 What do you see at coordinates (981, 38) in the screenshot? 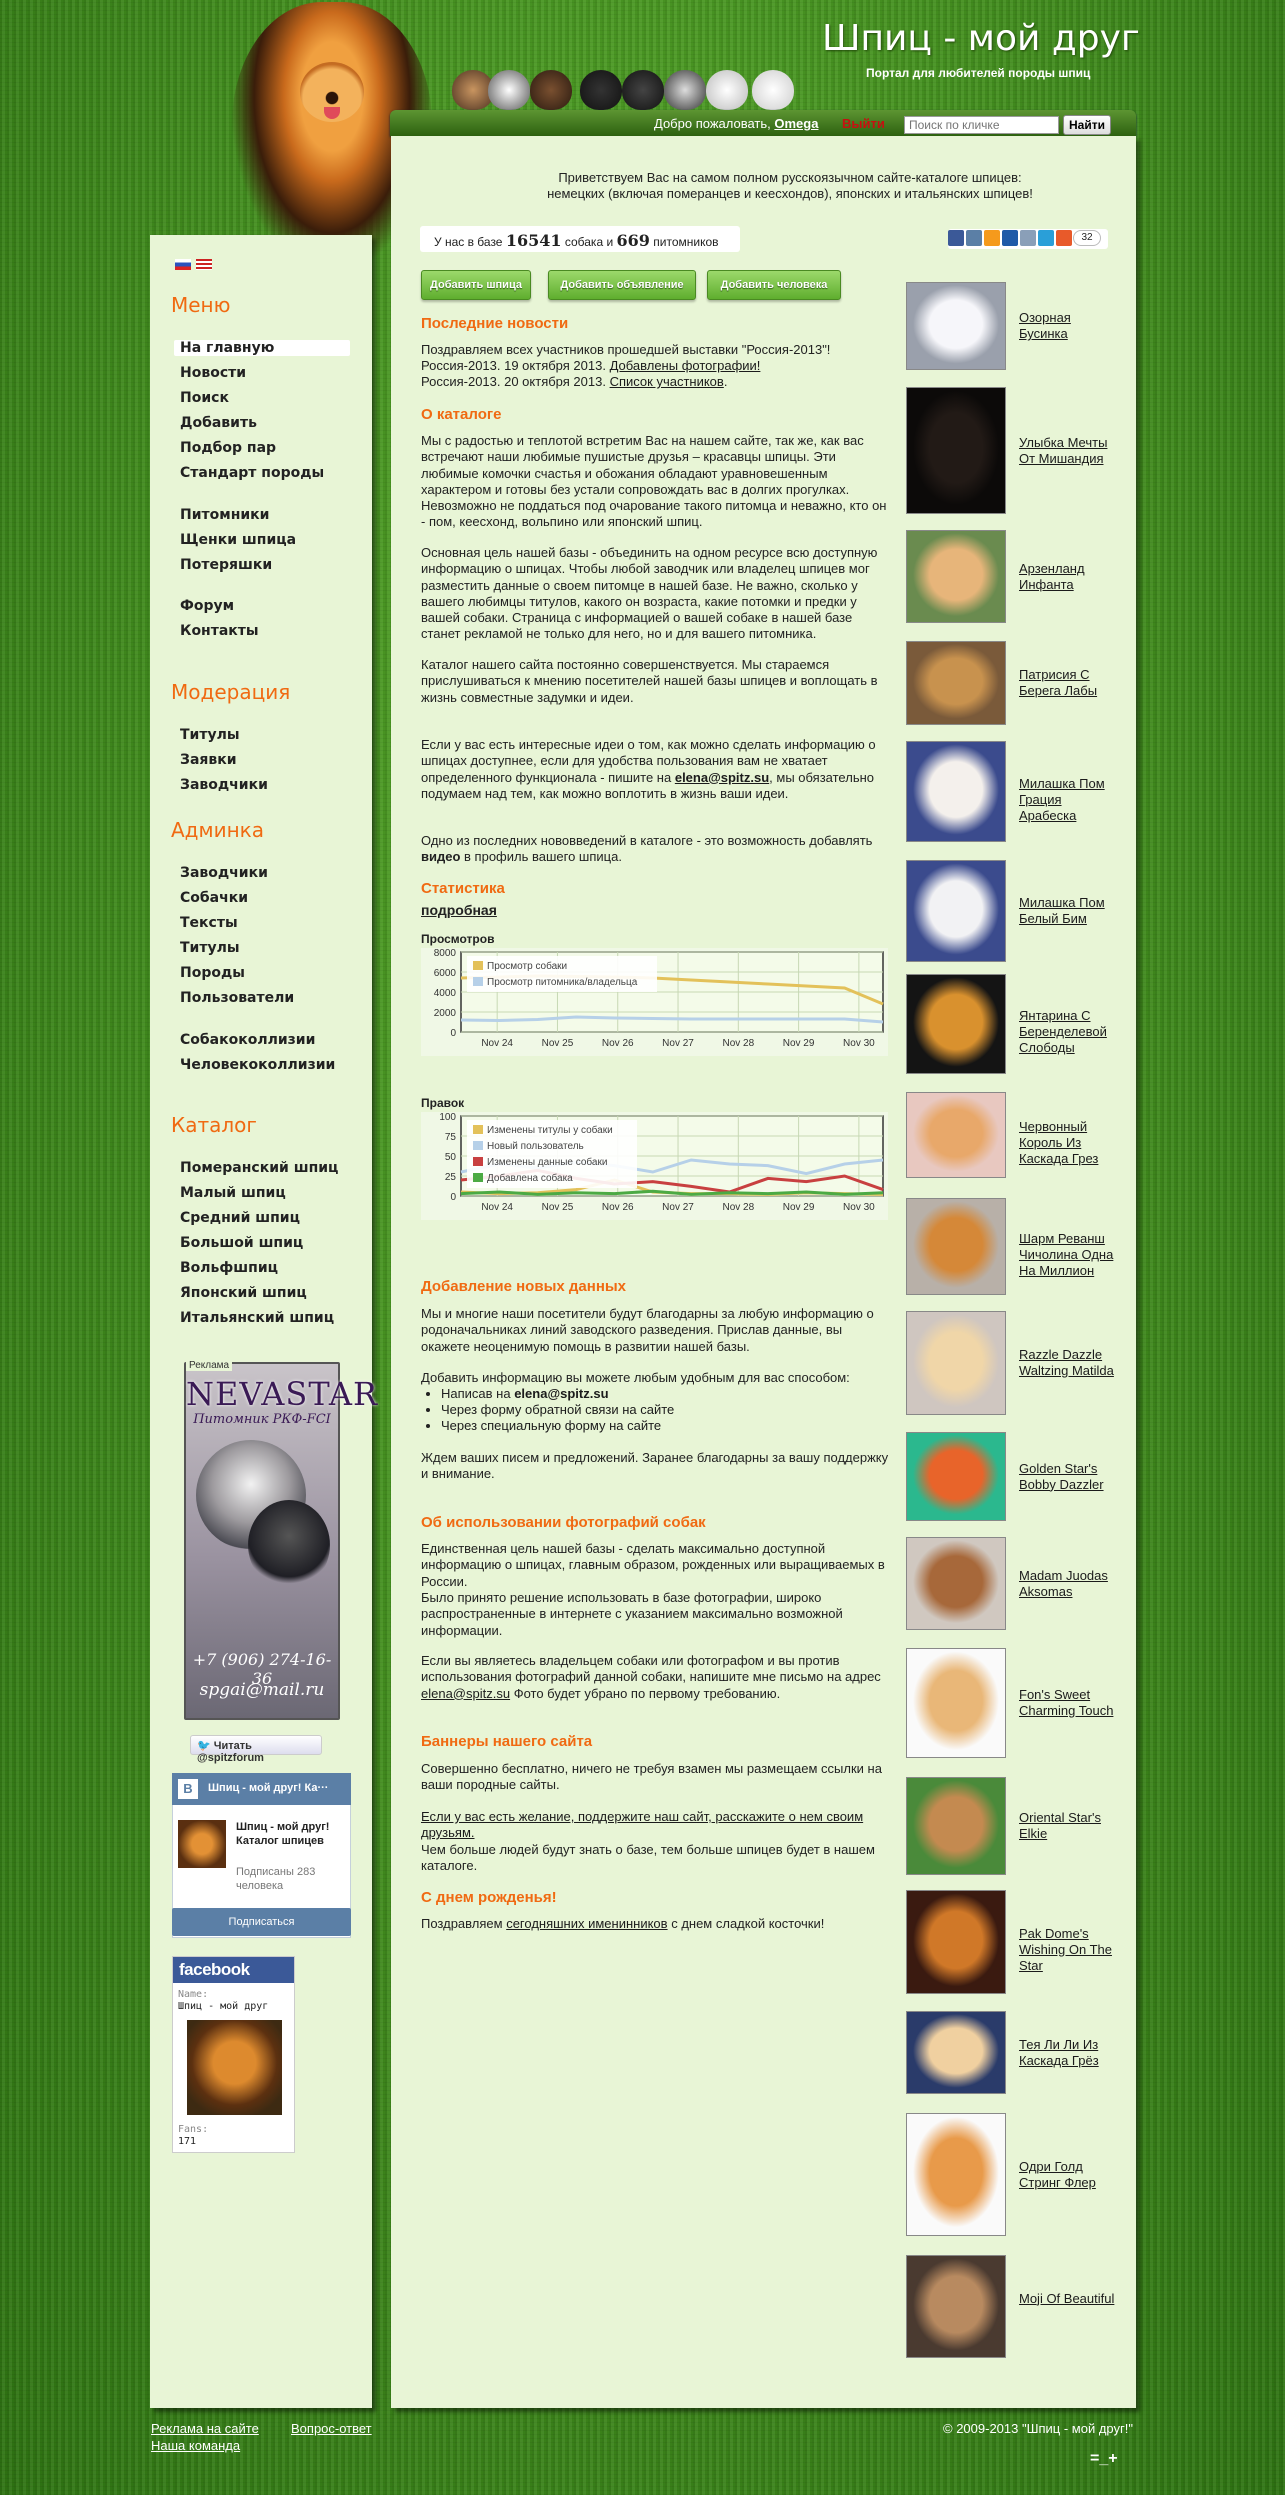
I see `site-title: Шпиц - мой друг` at bounding box center [981, 38].